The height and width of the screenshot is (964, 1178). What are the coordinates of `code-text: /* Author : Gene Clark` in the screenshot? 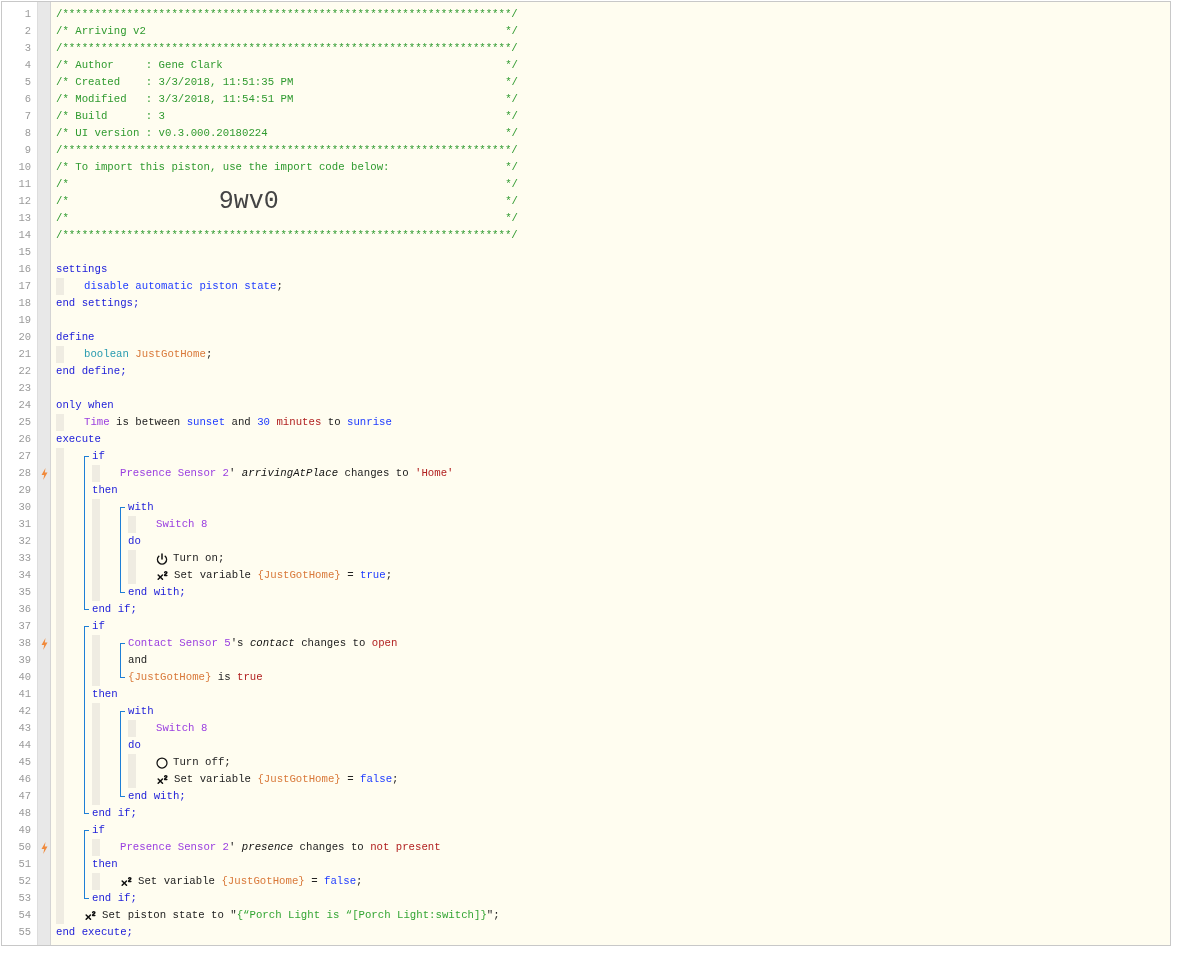 It's located at (139, 65).